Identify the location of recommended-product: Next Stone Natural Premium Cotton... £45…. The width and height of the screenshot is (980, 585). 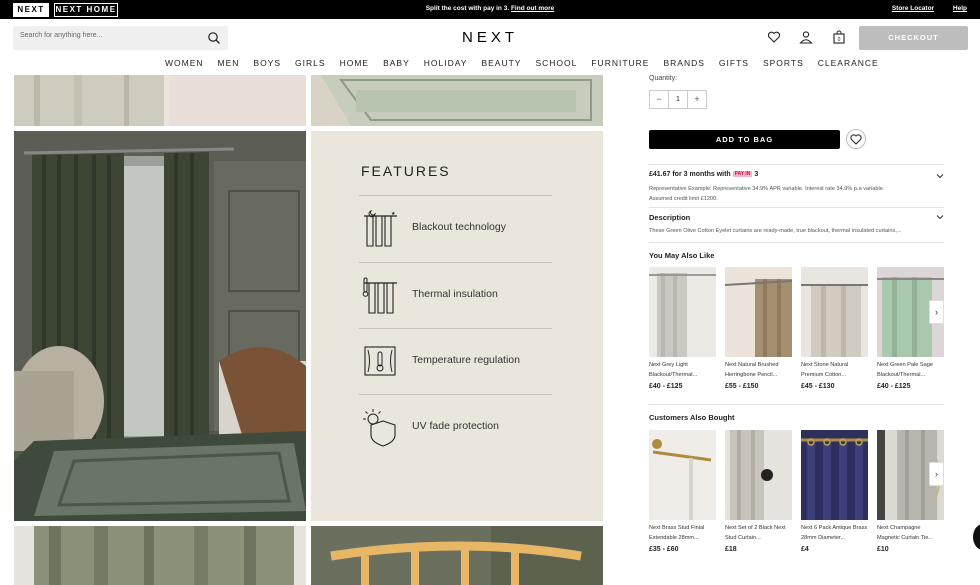
(834, 328).